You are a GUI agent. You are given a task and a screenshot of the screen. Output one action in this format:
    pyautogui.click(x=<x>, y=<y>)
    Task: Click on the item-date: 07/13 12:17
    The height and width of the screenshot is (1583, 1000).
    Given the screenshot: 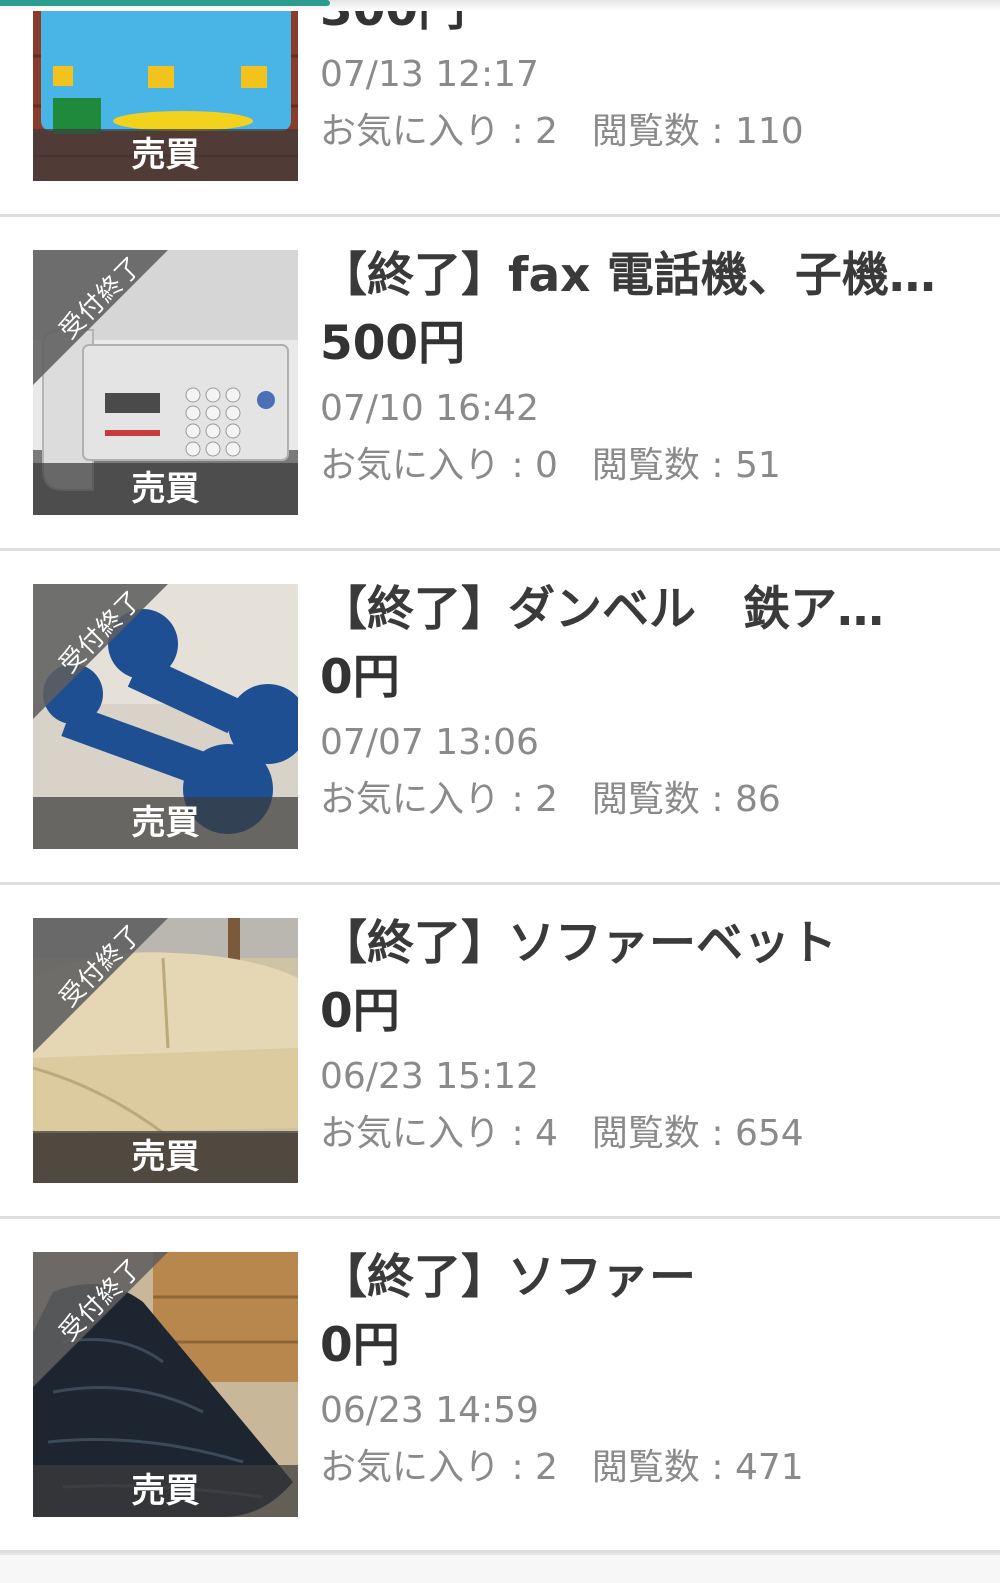 What is the action you would take?
    pyautogui.click(x=429, y=74)
    